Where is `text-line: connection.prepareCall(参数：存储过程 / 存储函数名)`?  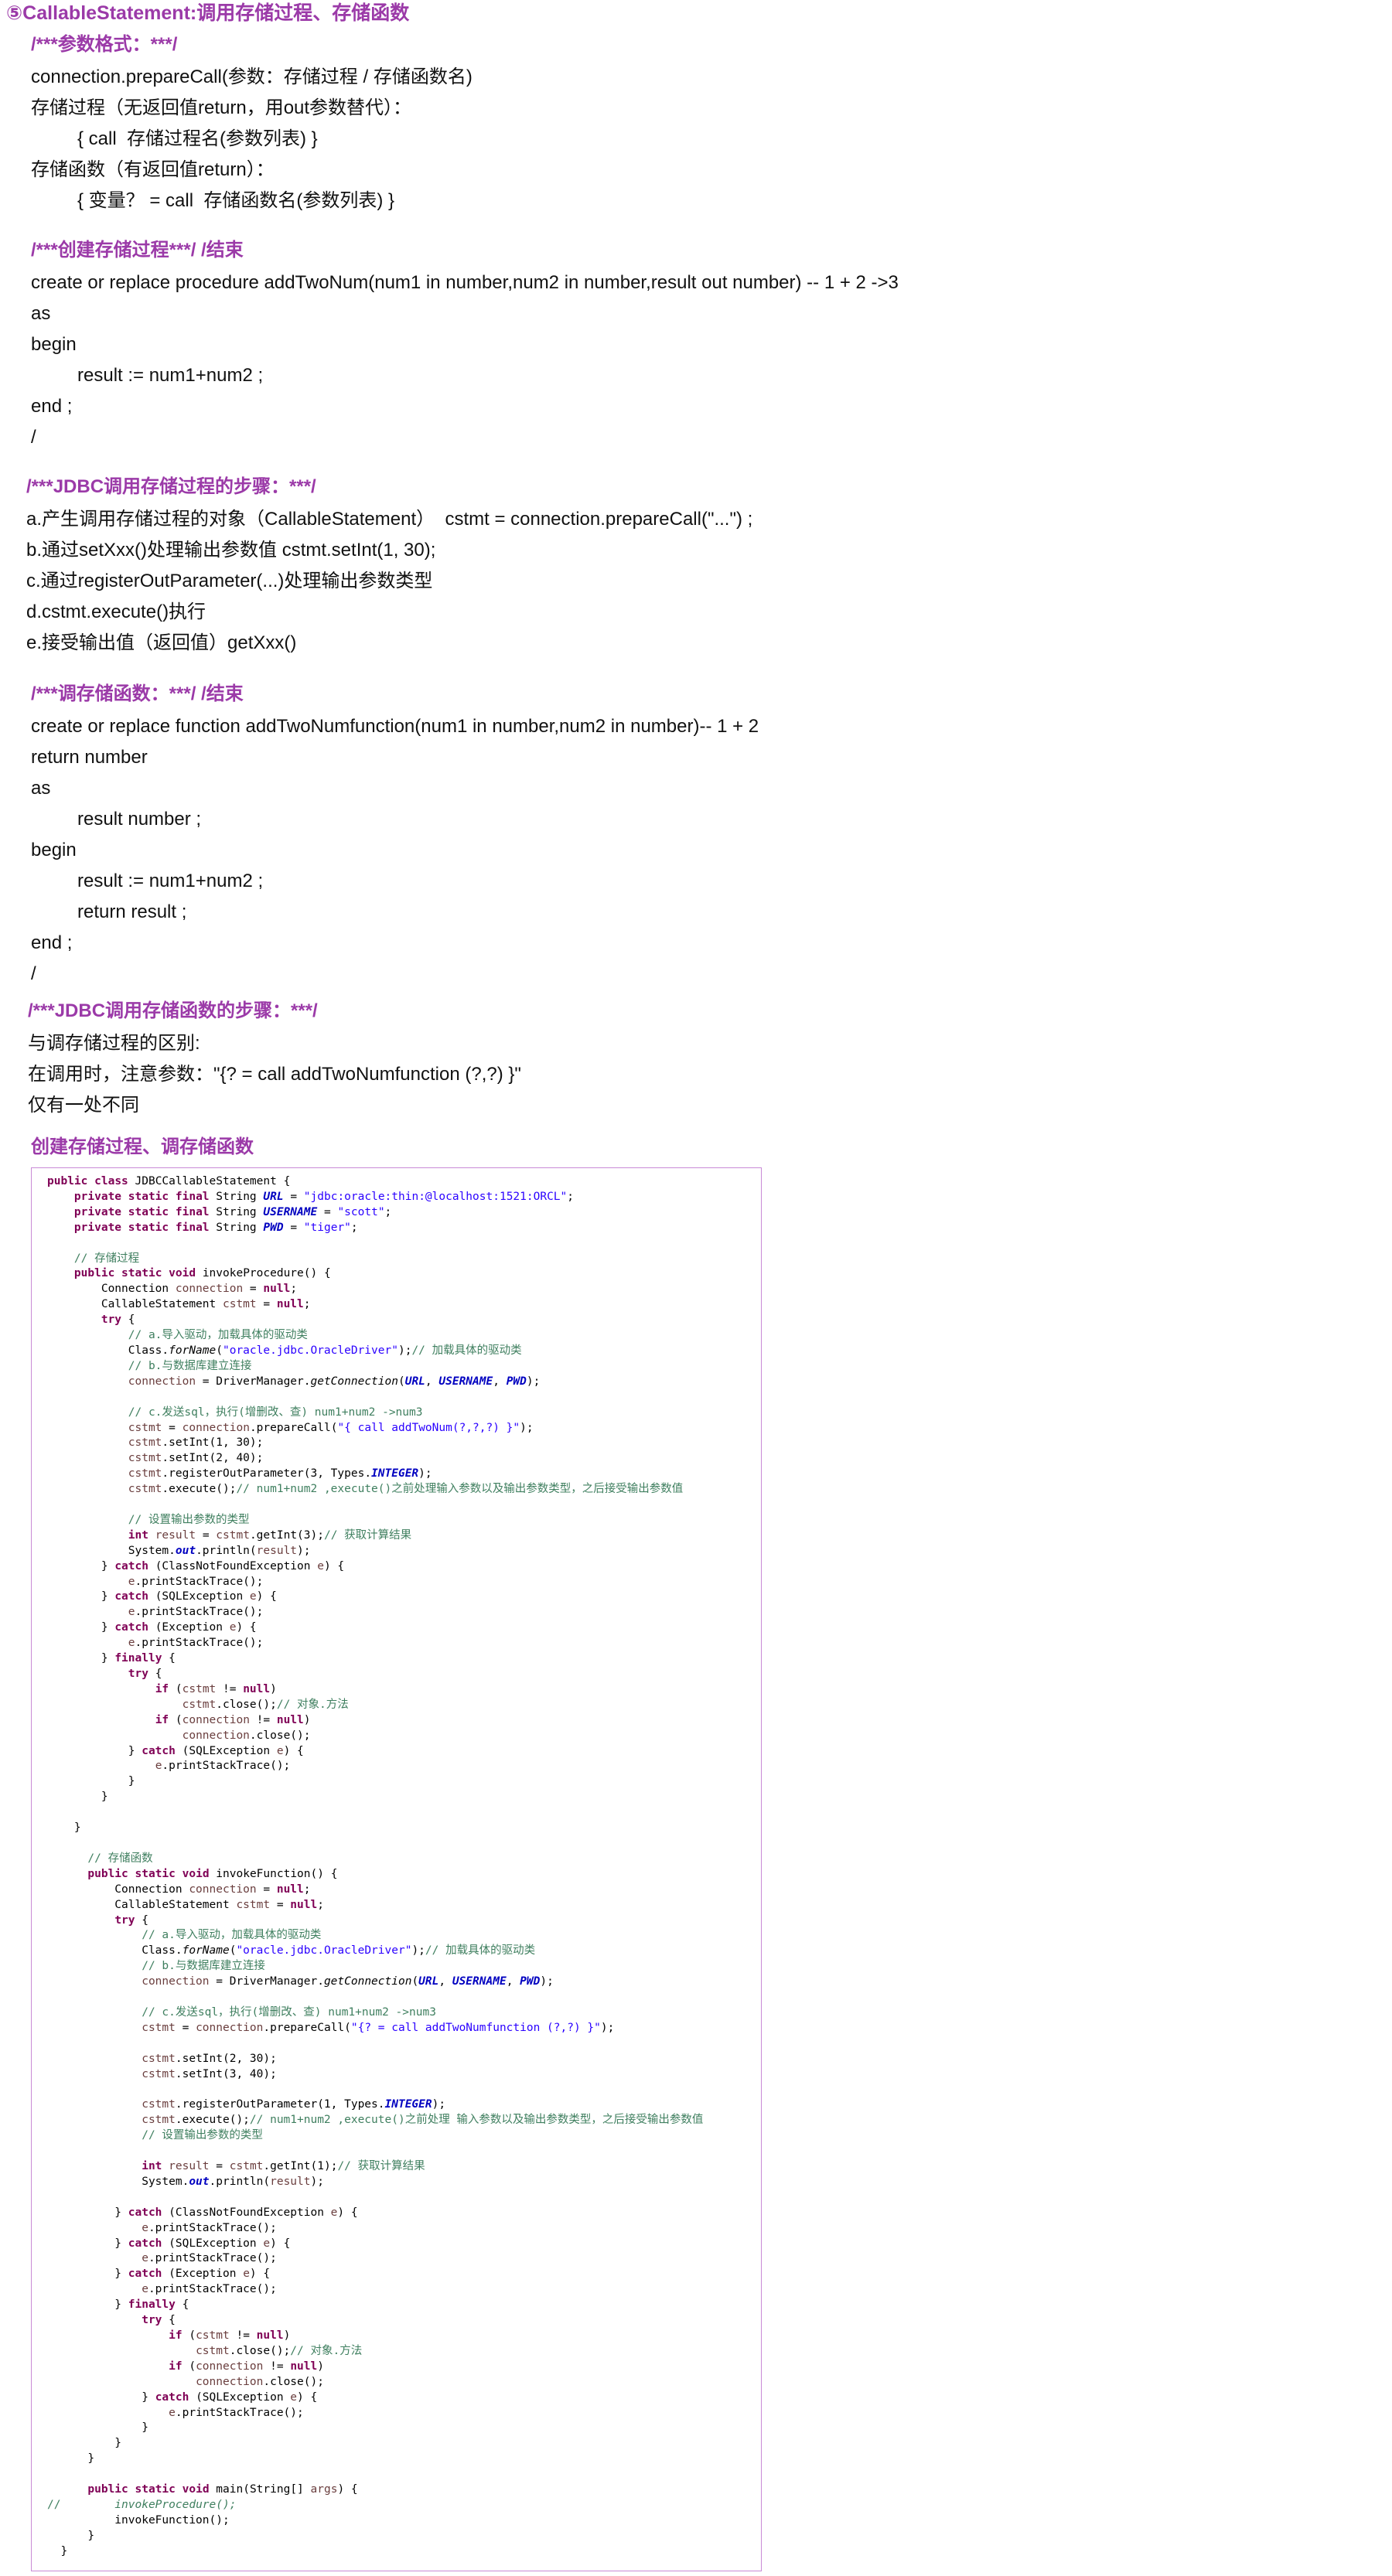
text-line: connection.prepareCall(参数：存储过程 / 存储函数名) is located at coordinates (252, 76).